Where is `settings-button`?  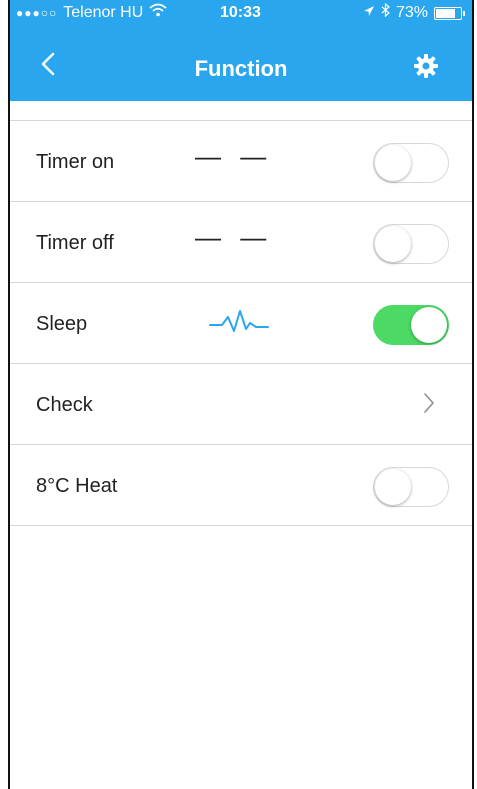 settings-button is located at coordinates (426, 68).